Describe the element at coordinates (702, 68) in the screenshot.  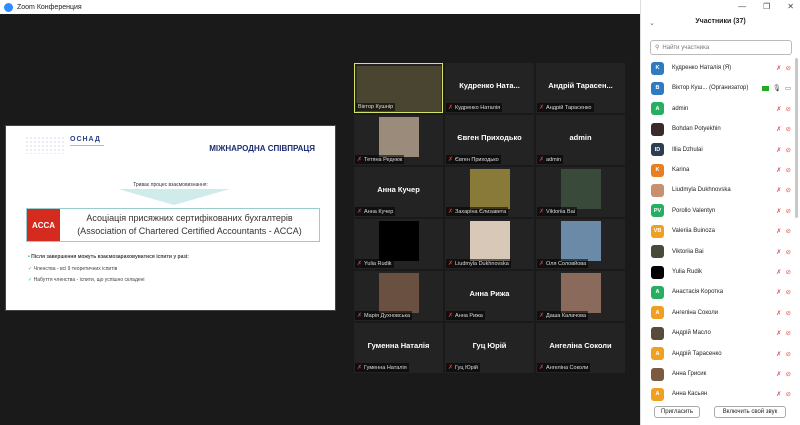
I see `participant-name: Кудренко Наталія (Я)` at that location.